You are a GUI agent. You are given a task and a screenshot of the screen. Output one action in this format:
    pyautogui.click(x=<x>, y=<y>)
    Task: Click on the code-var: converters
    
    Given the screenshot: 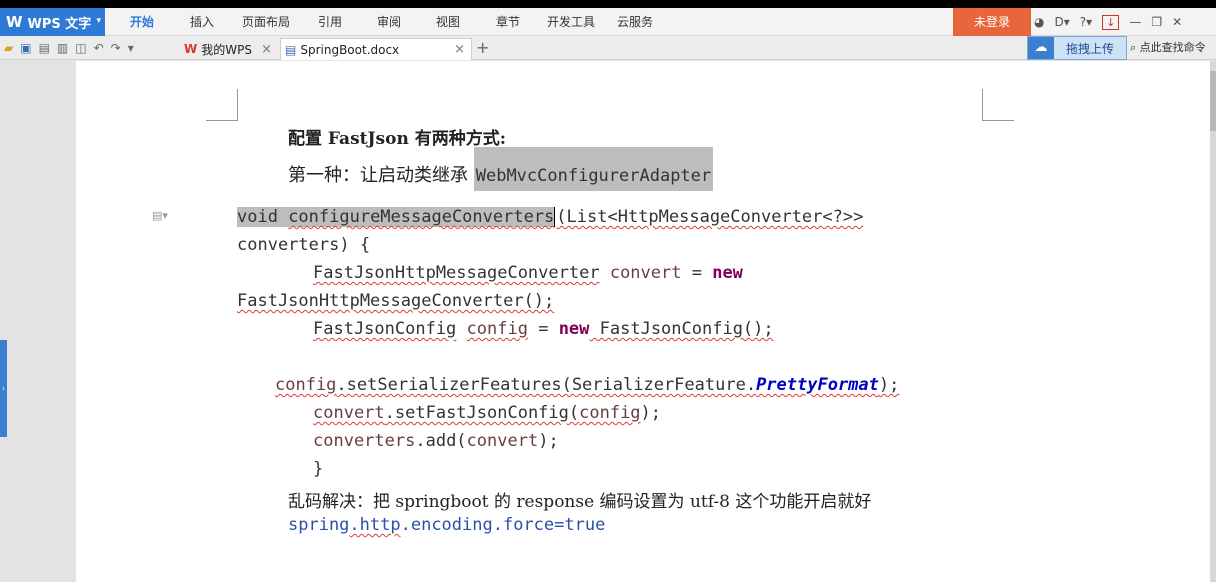 What is the action you would take?
    pyautogui.click(x=364, y=441)
    